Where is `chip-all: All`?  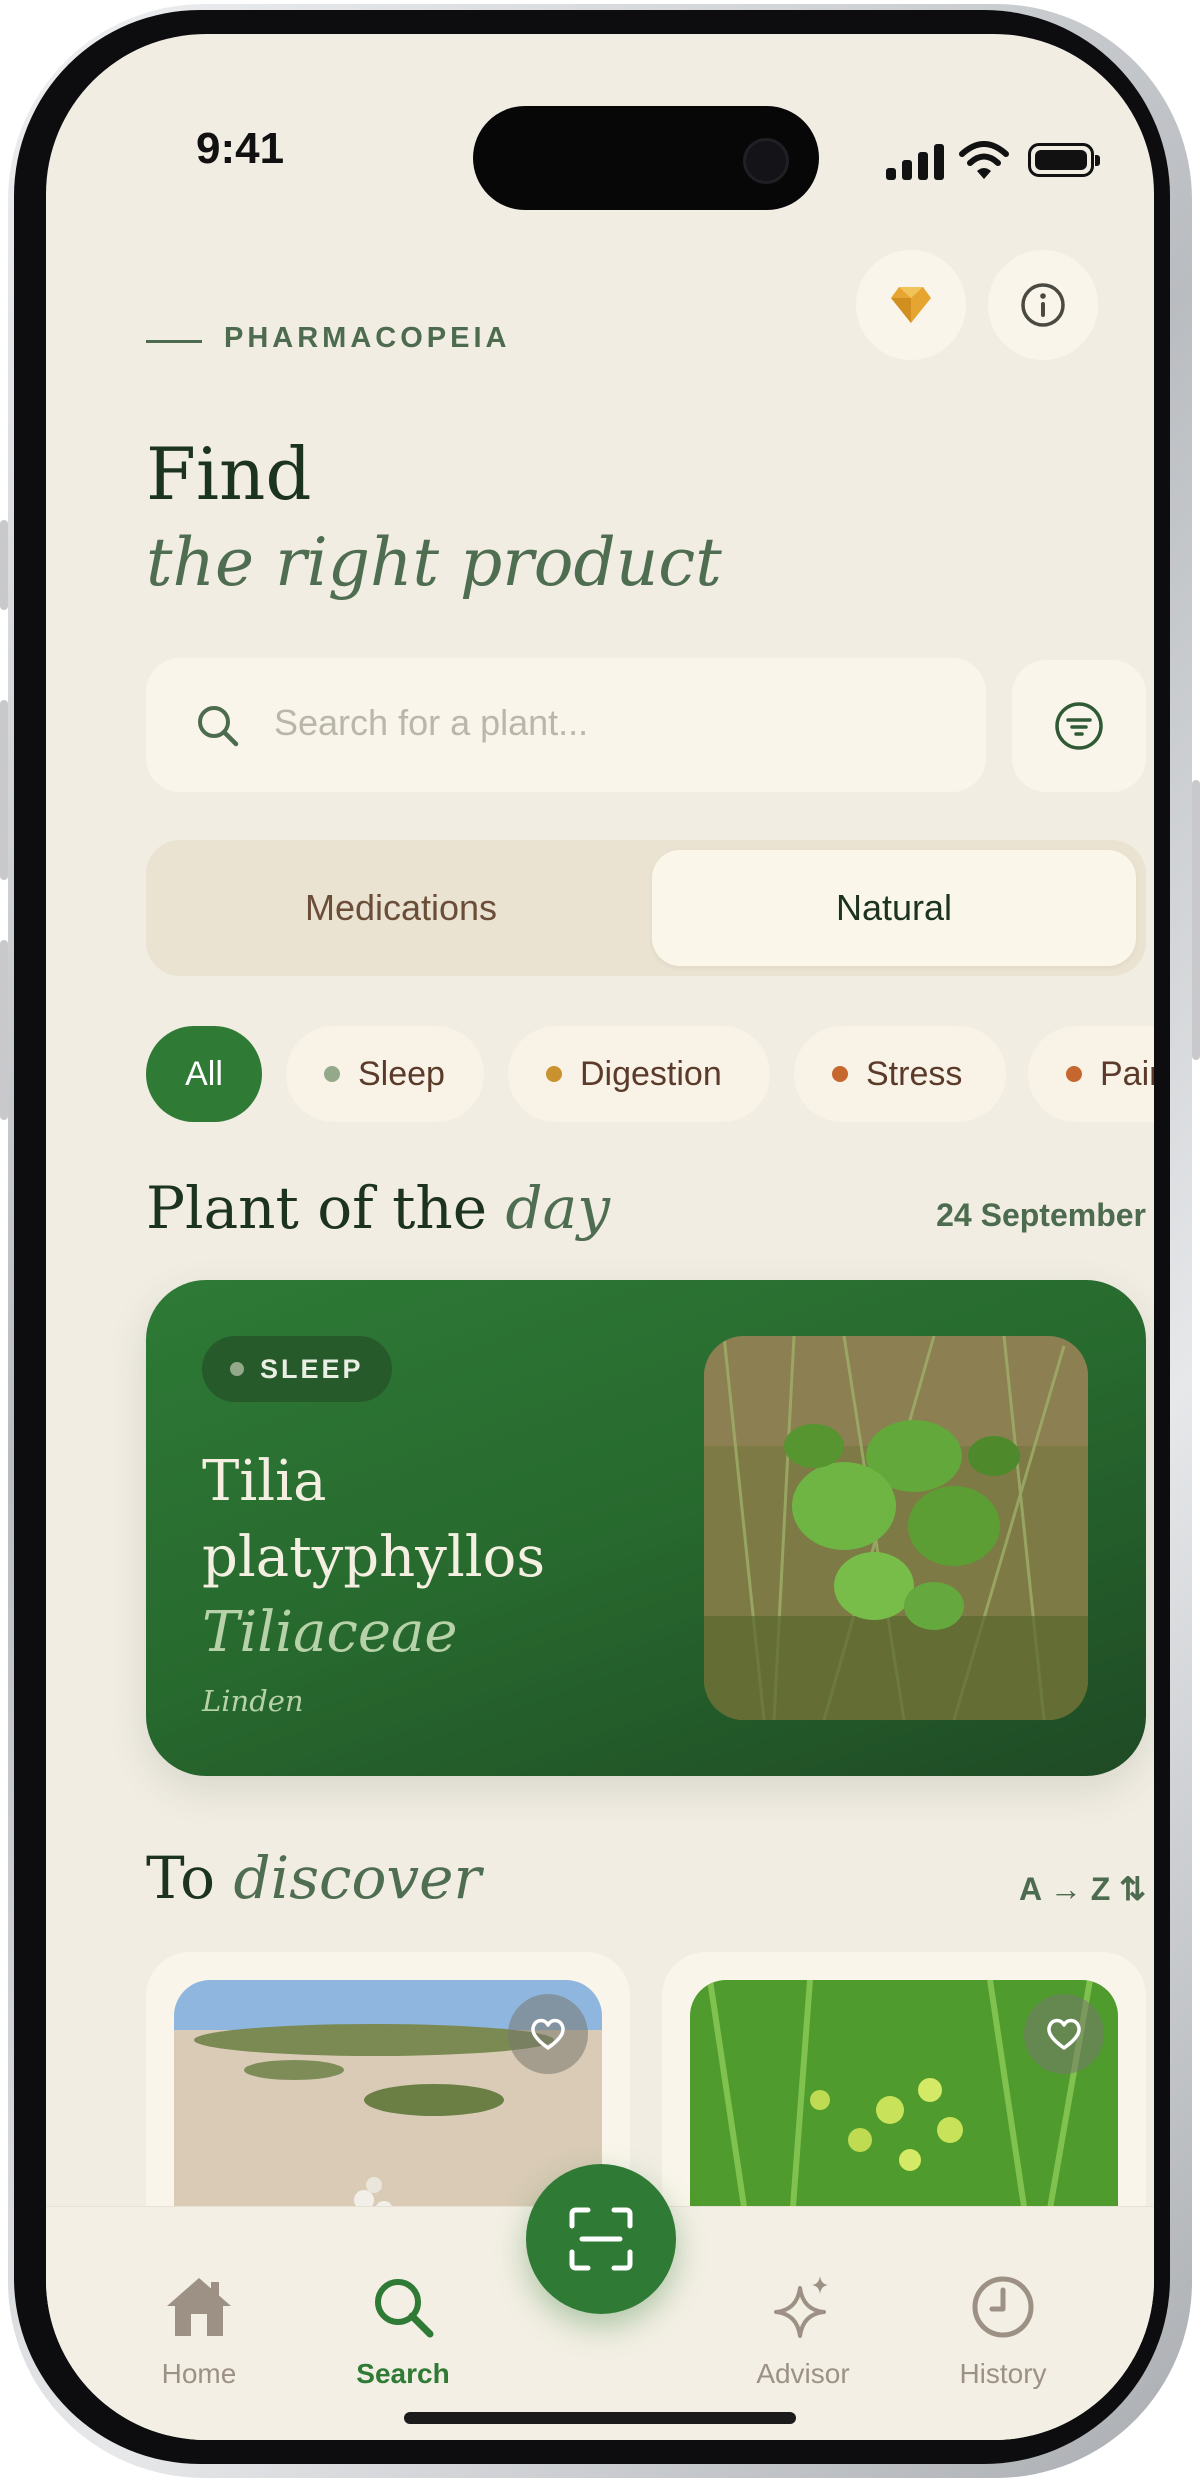
chip-all: All is located at coordinates (204, 1074).